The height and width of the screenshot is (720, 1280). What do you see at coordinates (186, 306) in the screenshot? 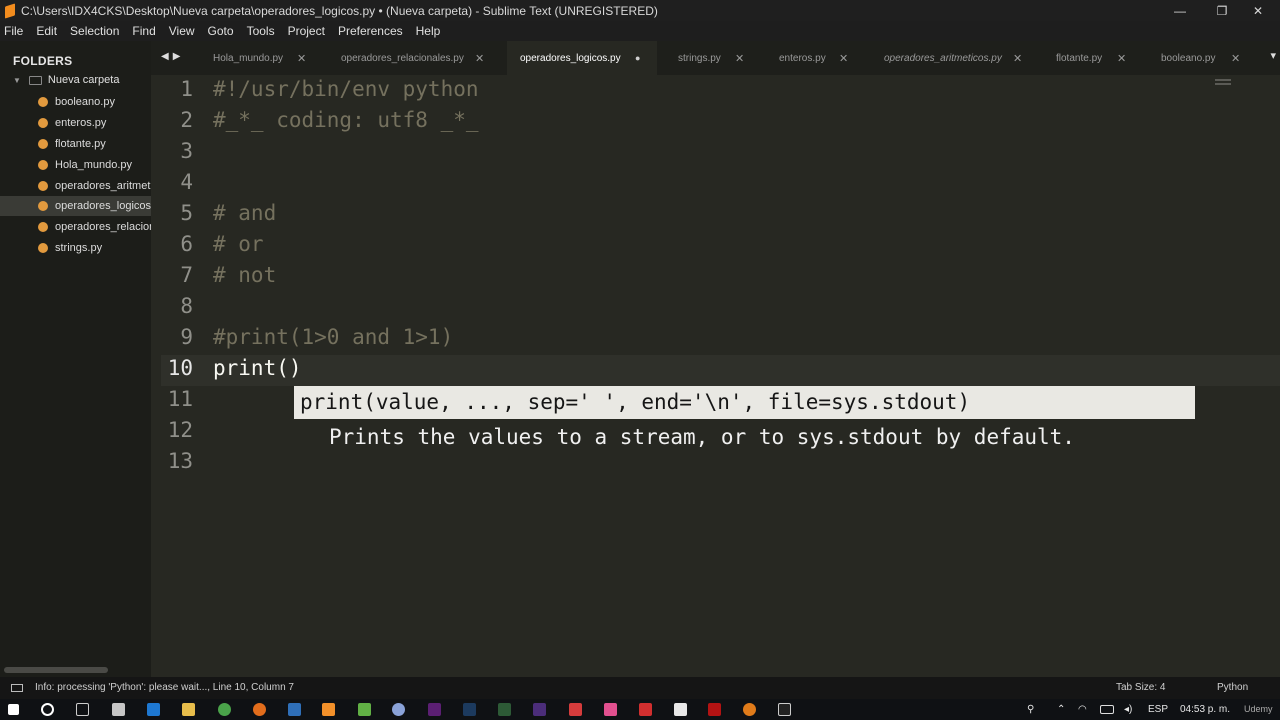
I see `line-number: 8` at bounding box center [186, 306].